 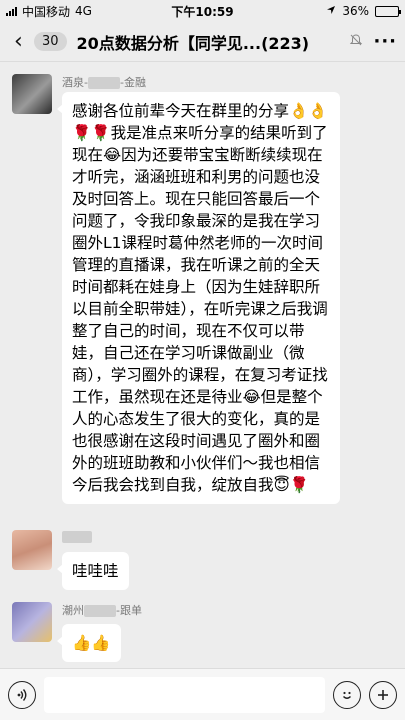 What do you see at coordinates (383, 694) in the screenshot?
I see `add-plus-icon` at bounding box center [383, 694].